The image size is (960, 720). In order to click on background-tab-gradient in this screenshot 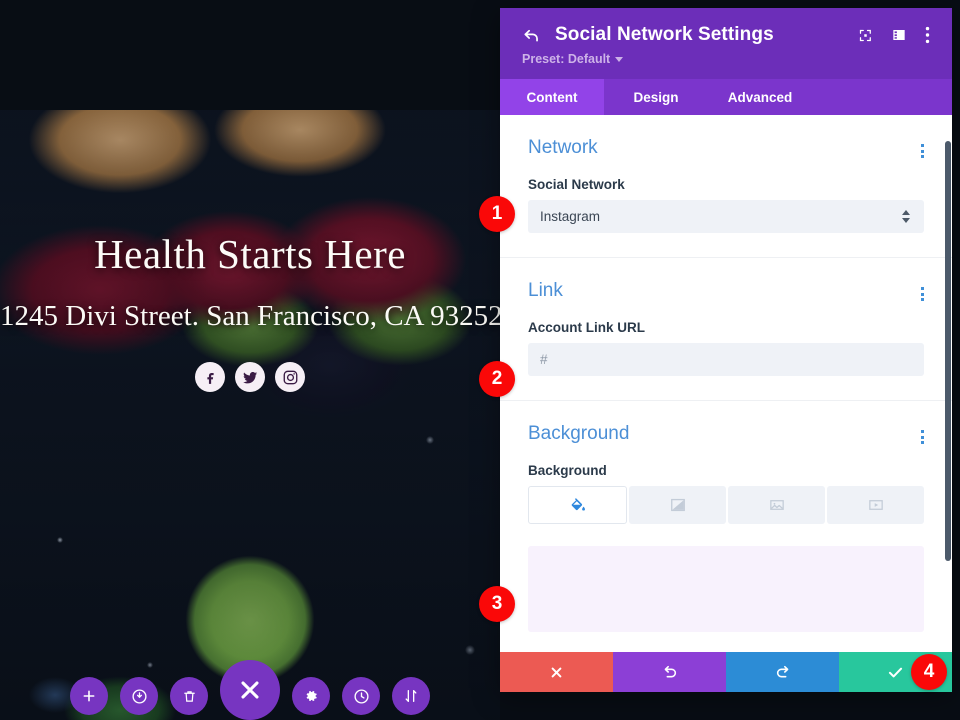, I will do `click(677, 505)`.